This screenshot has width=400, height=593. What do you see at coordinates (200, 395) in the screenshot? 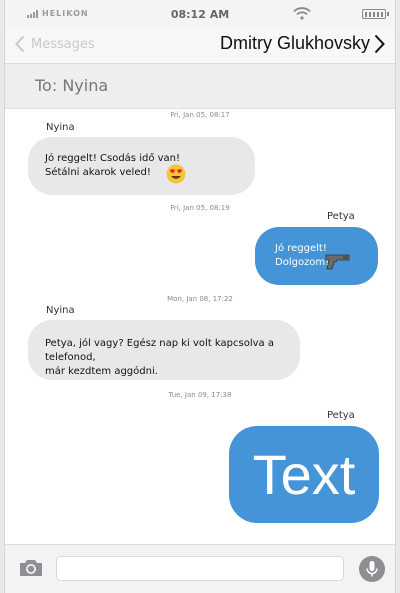
I see `message-timestamp: Tue, Jan 09, 17:38` at bounding box center [200, 395].